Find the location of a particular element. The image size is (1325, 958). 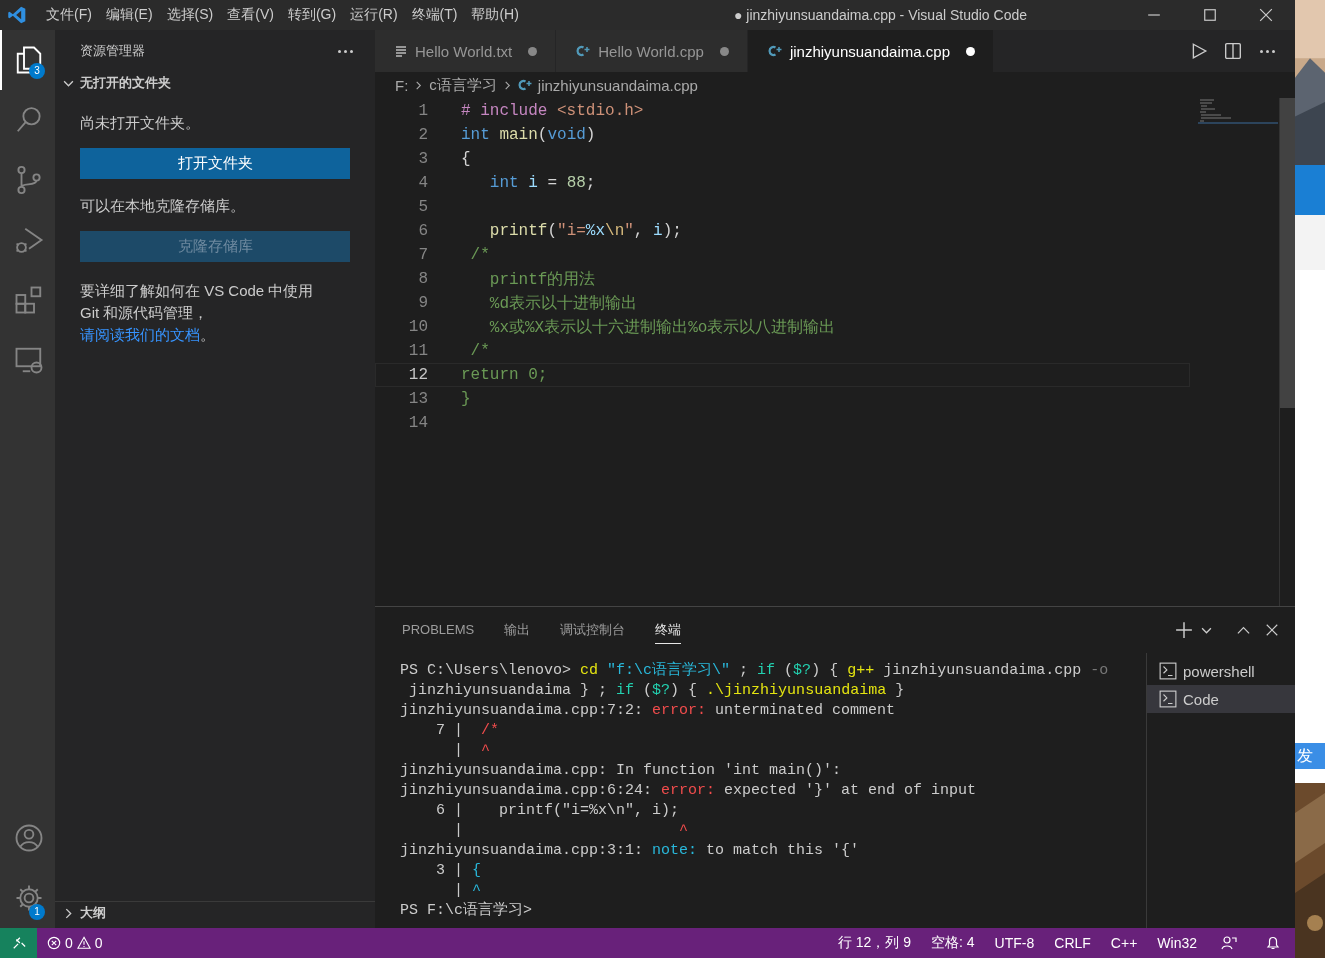

line-number: 1 is located at coordinates (422, 111).